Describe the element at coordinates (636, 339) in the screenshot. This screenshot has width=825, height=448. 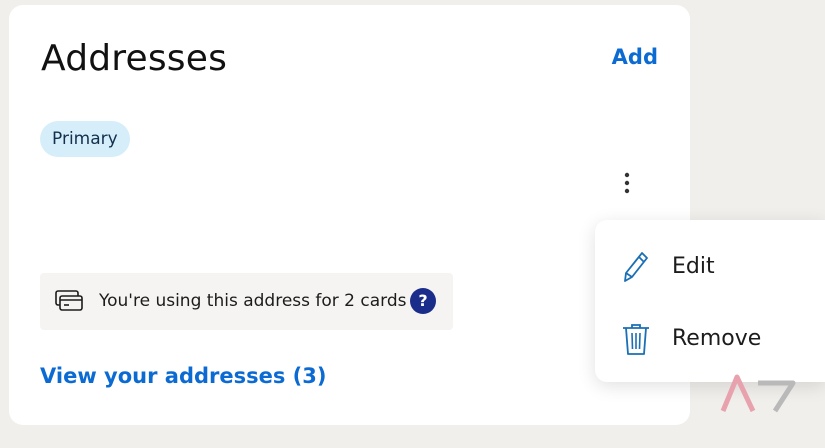
I see `trash-icon` at that location.